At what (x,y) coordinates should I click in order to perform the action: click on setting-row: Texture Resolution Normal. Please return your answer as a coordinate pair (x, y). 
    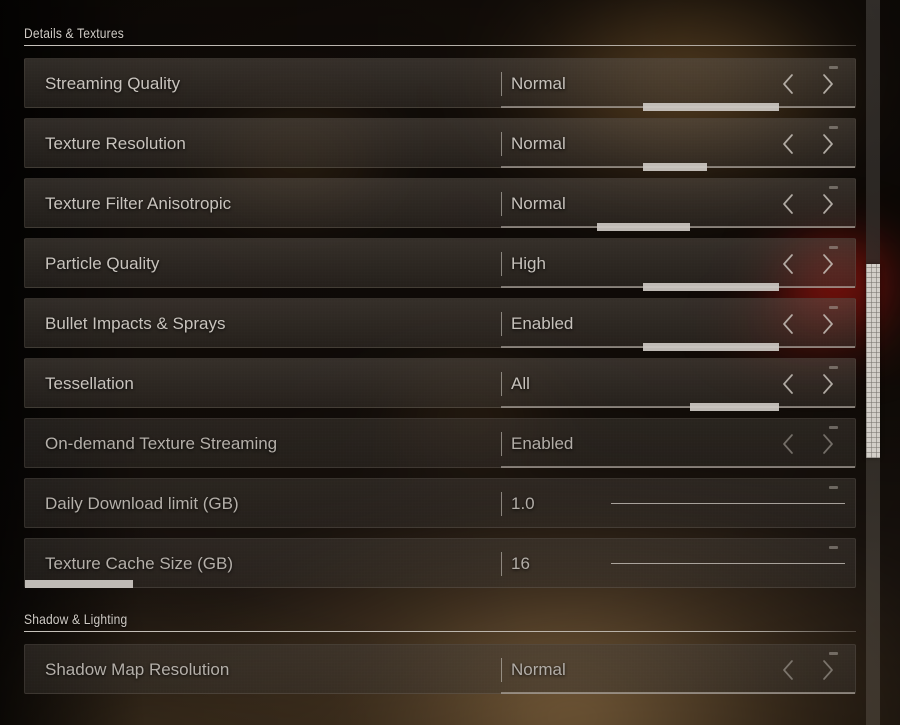
    Looking at the image, I should click on (440, 144).